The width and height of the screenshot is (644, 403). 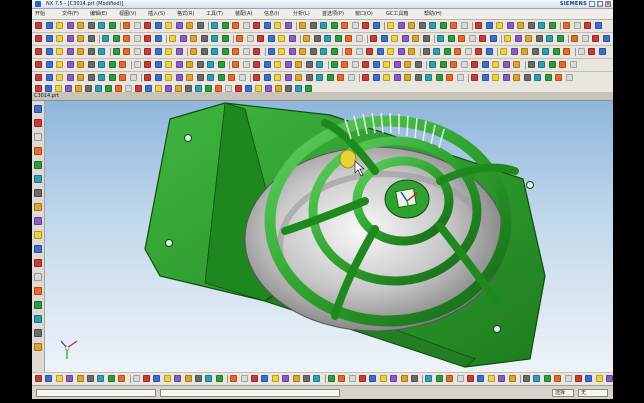 What do you see at coordinates (271, 14) in the screenshot?
I see `menu-information: 信息(I)` at bounding box center [271, 14].